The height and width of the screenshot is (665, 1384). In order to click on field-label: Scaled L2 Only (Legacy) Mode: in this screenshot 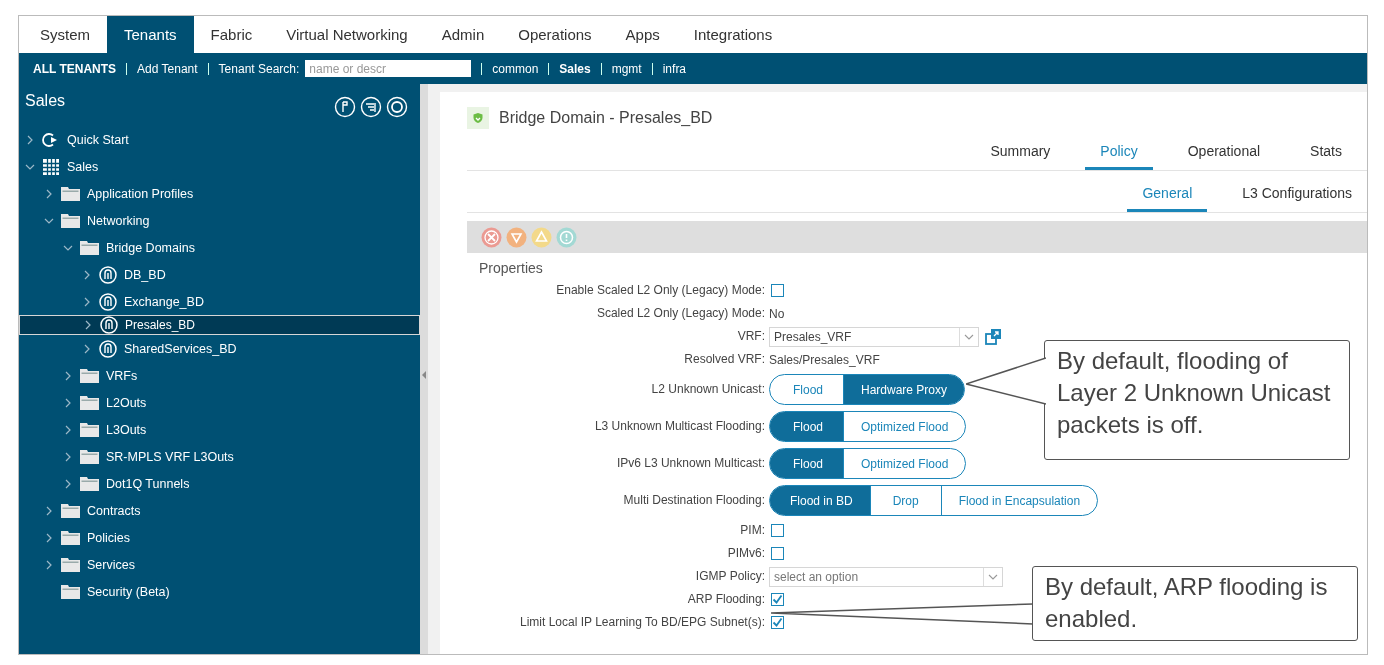, I will do `click(680, 313)`.